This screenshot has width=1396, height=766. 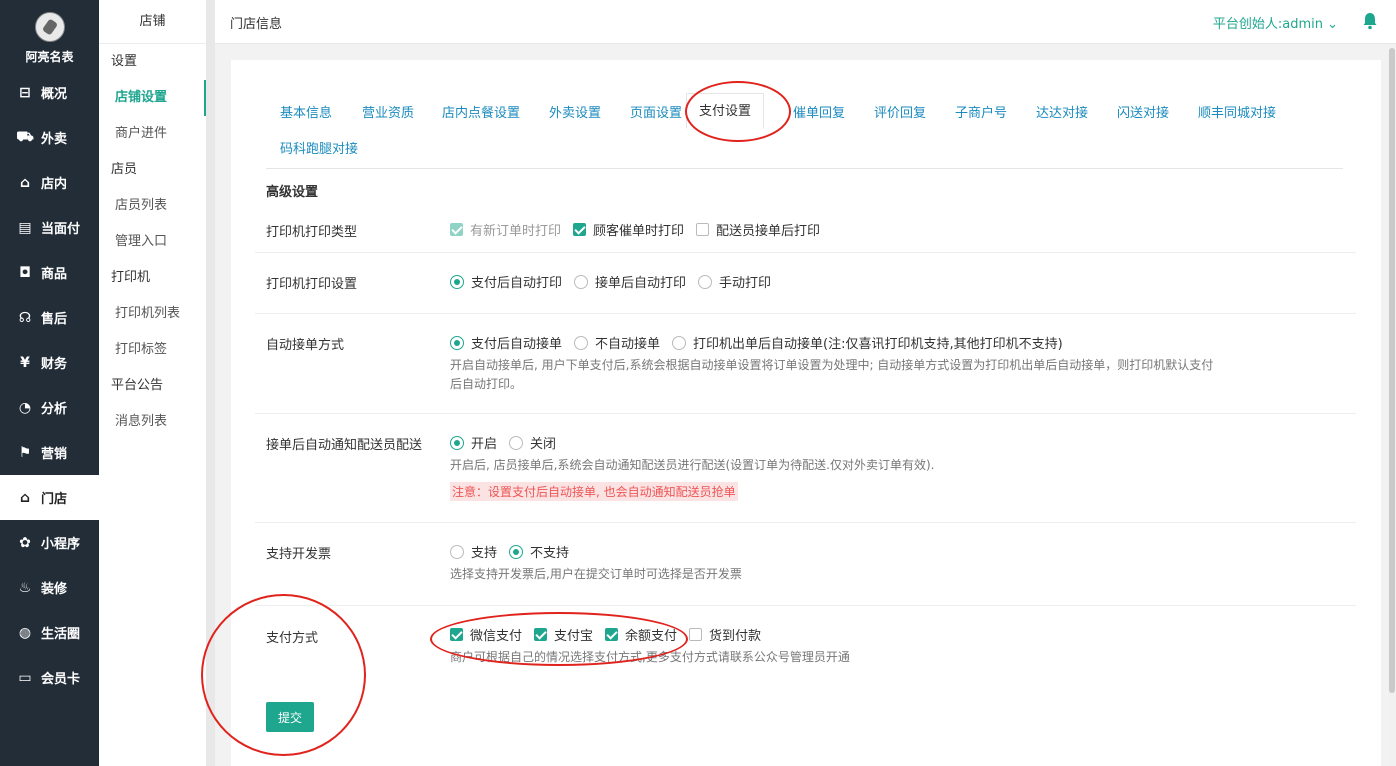 I want to click on settings-tab: 顺丰同城对接, so click(x=1237, y=114).